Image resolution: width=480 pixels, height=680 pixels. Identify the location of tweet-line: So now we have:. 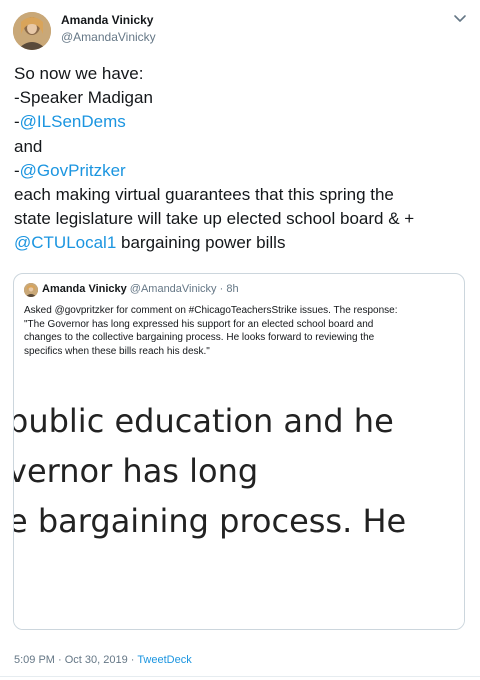
(79, 73).